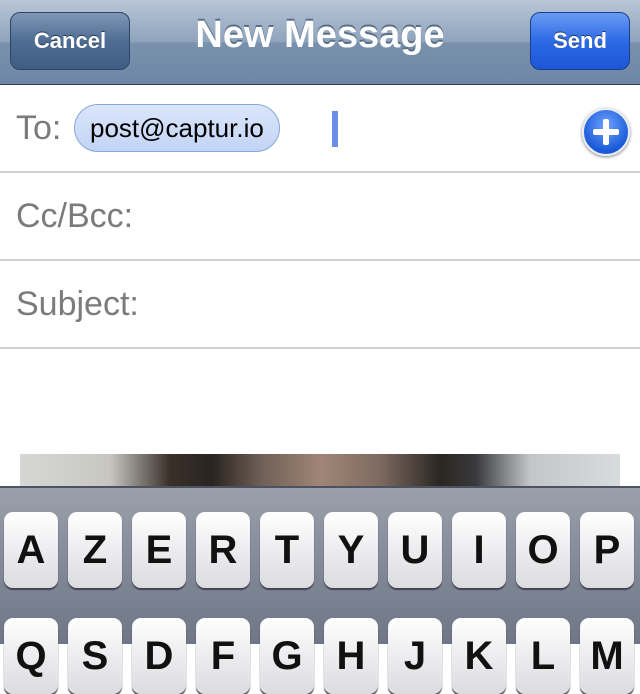  I want to click on key: M, so click(607, 656).